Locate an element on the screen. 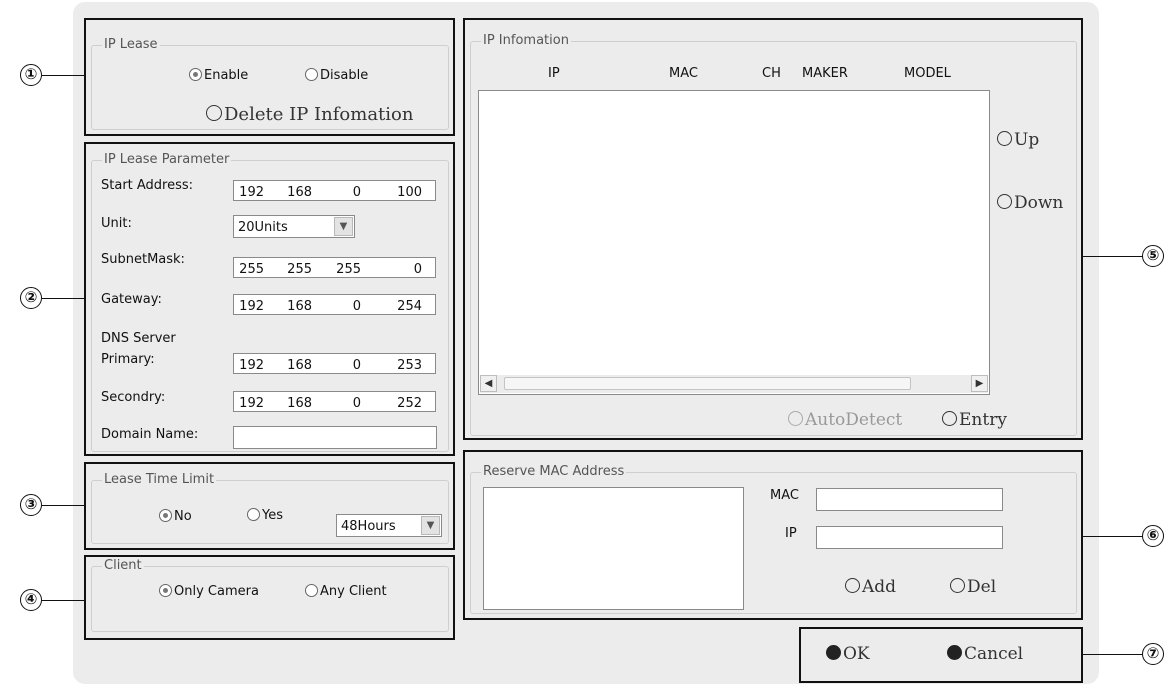 This screenshot has height=686, width=1169. del-button: Del is located at coordinates (973, 587).